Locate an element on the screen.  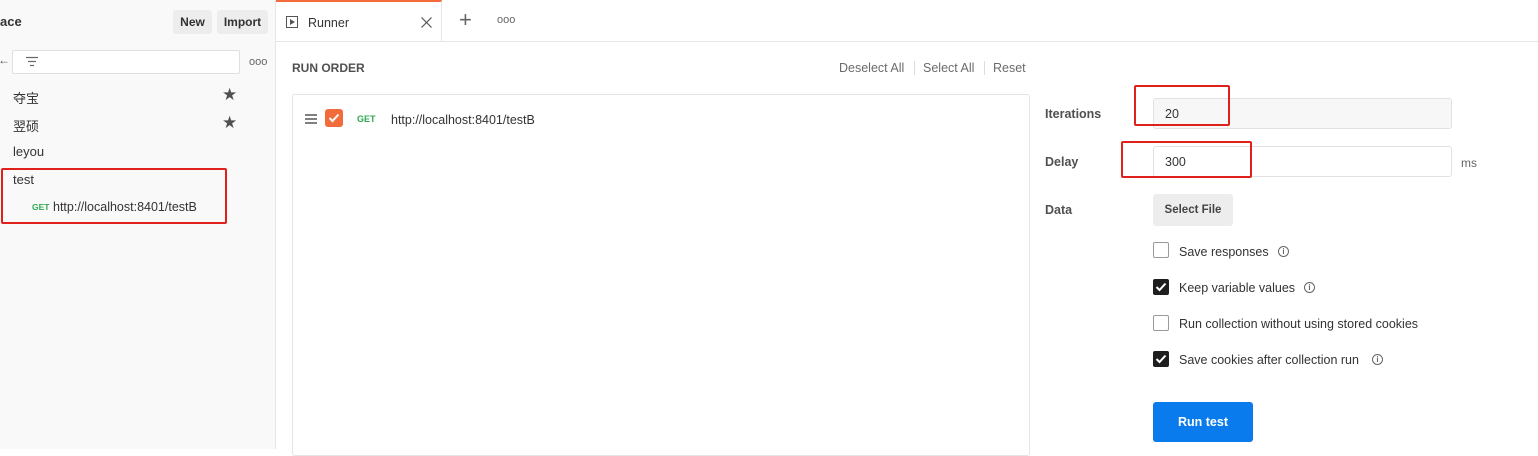
filter-input is located at coordinates (126, 62).